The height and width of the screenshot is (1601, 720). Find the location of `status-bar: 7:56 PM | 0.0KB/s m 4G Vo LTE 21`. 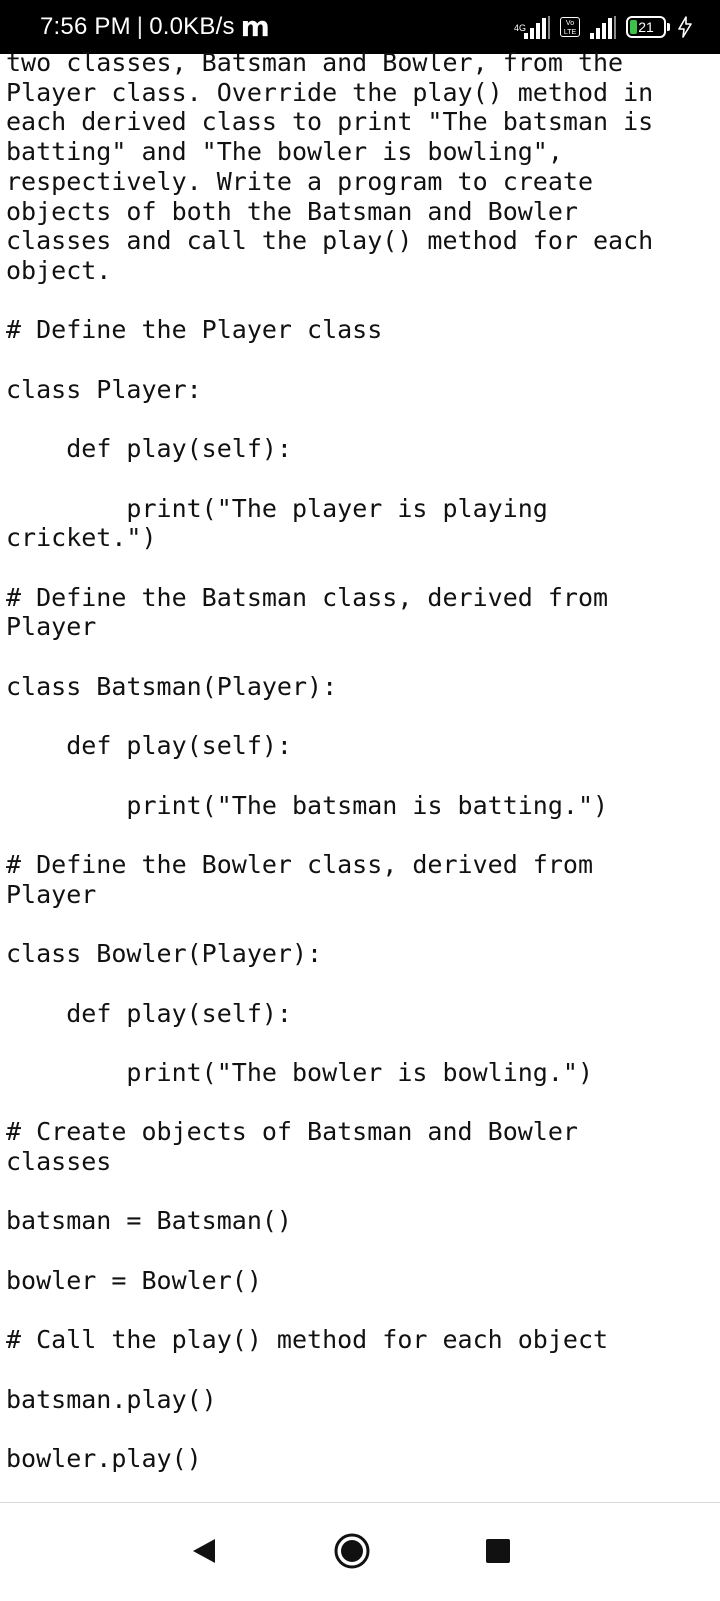

status-bar: 7:56 PM | 0.0KB/s m 4G Vo LTE 21 is located at coordinates (360, 27).